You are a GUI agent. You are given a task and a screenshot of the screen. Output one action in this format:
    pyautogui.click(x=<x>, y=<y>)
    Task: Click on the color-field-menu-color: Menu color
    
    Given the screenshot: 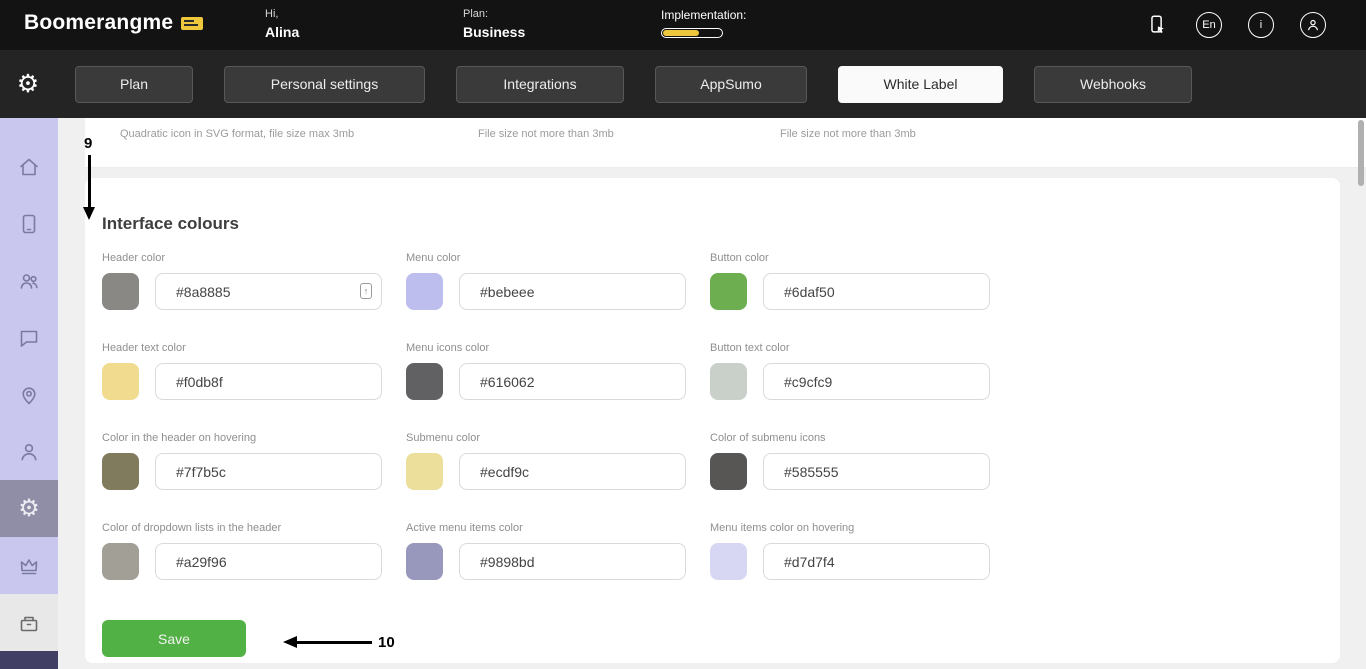 What is the action you would take?
    pyautogui.click(x=546, y=281)
    